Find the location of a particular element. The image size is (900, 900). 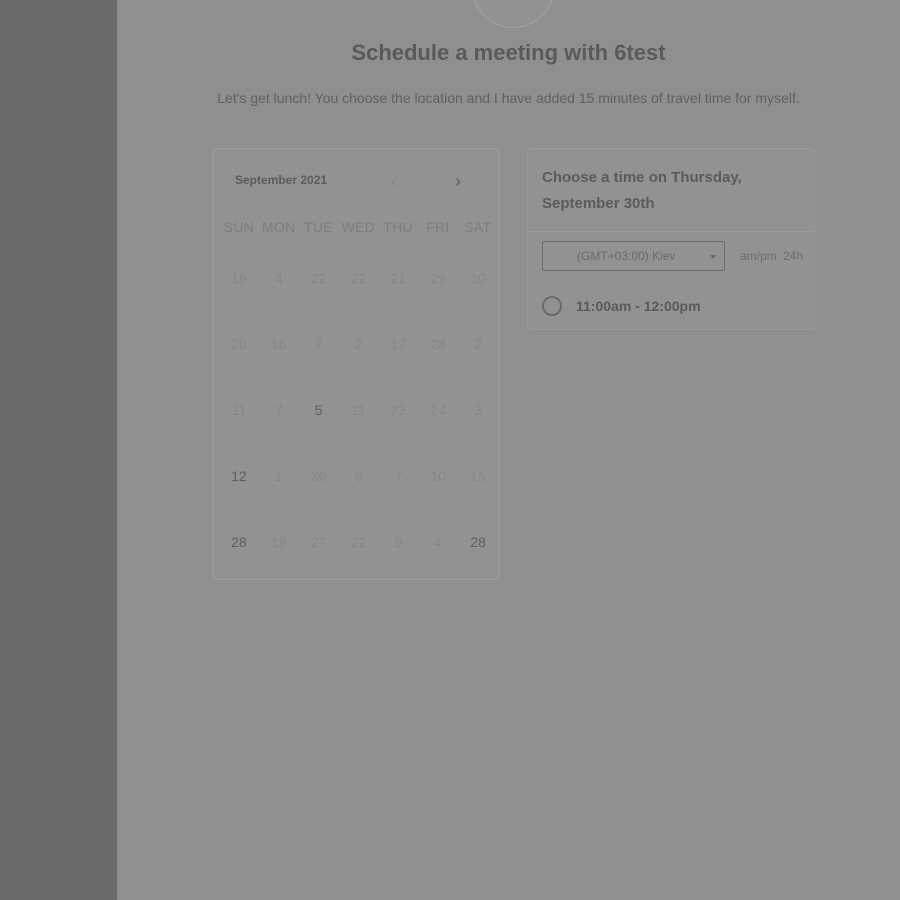

calendar-day: 20 is located at coordinates (239, 344).